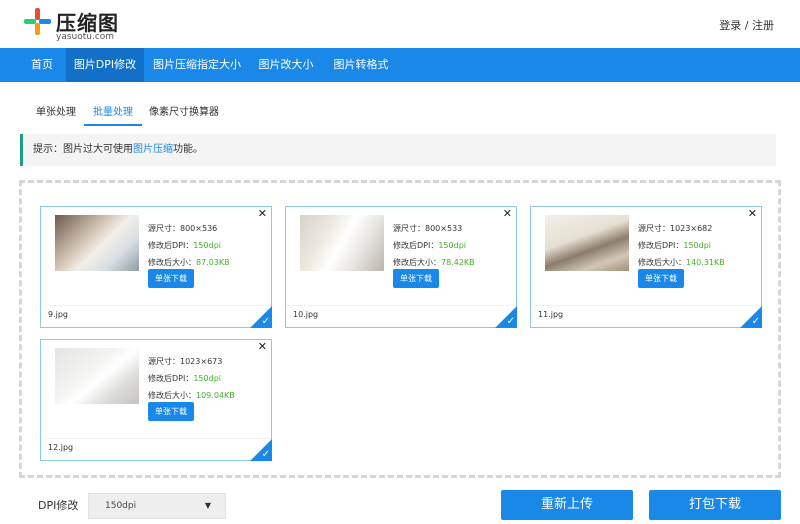 The height and width of the screenshot is (524, 800). What do you see at coordinates (58, 314) in the screenshot?
I see `file-name: 9.jpg` at bounding box center [58, 314].